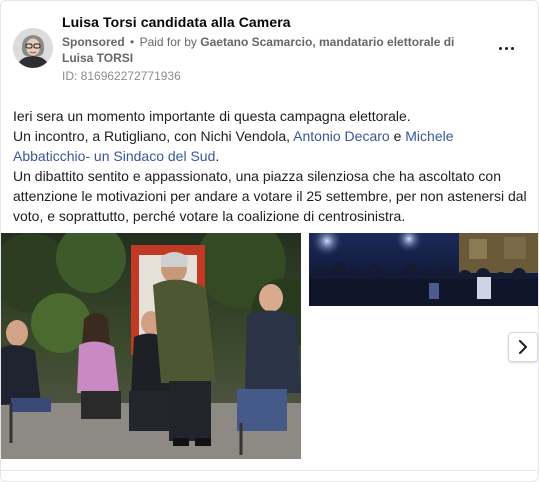 This screenshot has height=482, width=539. Describe the element at coordinates (93, 42) in the screenshot. I see `sponsored-label: Sponsored` at that location.